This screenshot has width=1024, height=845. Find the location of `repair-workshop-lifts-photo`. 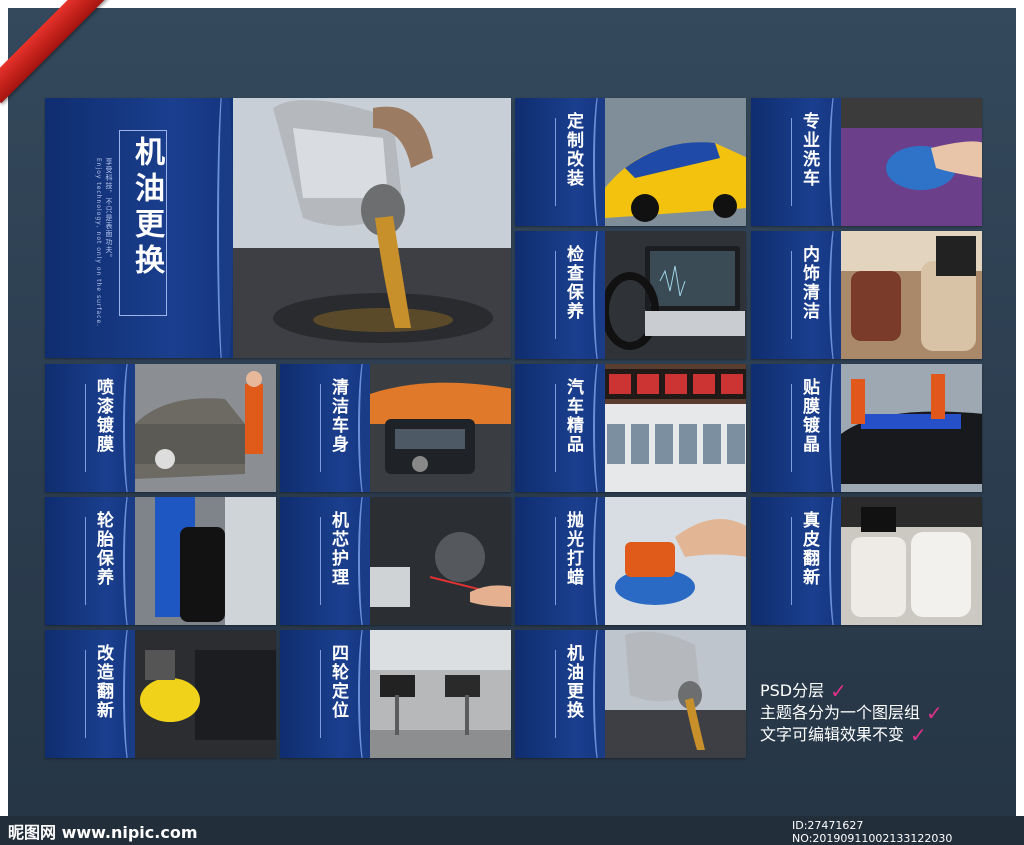

repair-workshop-lifts-photo is located at coordinates (440, 694).